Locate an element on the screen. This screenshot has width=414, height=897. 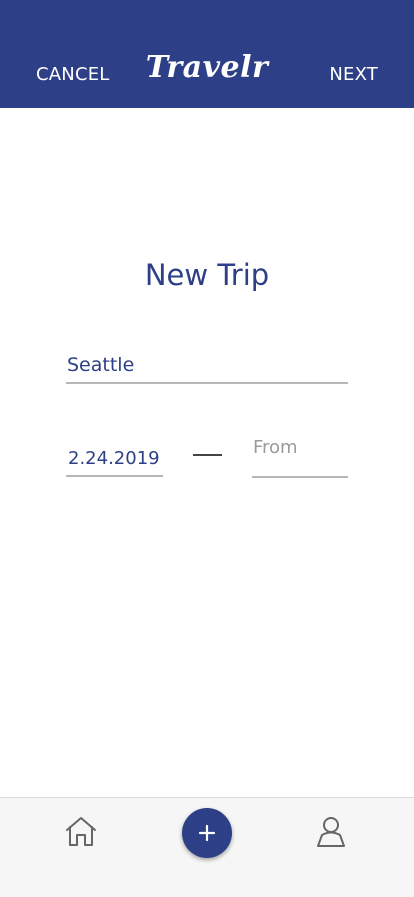
date-range-dash is located at coordinates (207, 455).